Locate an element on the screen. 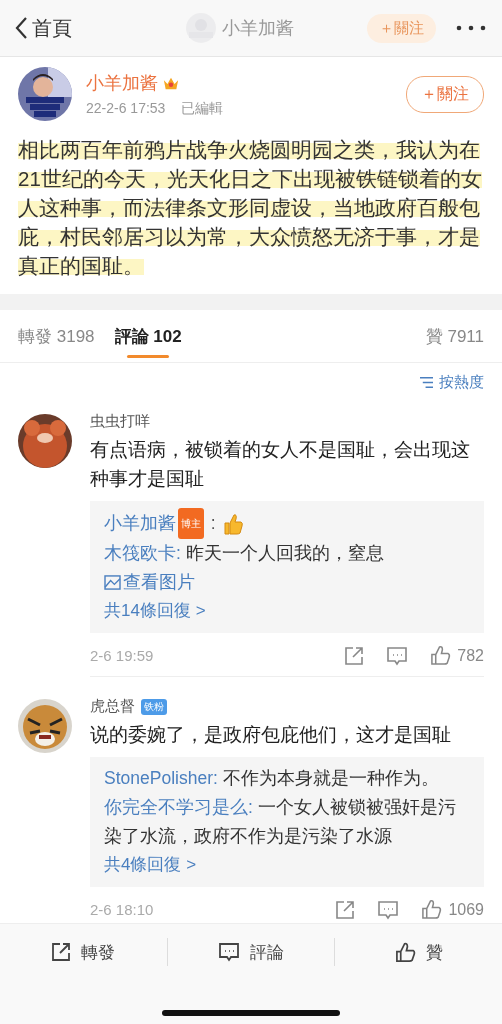 The image size is (502, 1024). fan-badge: 铁粉 is located at coordinates (154, 706).